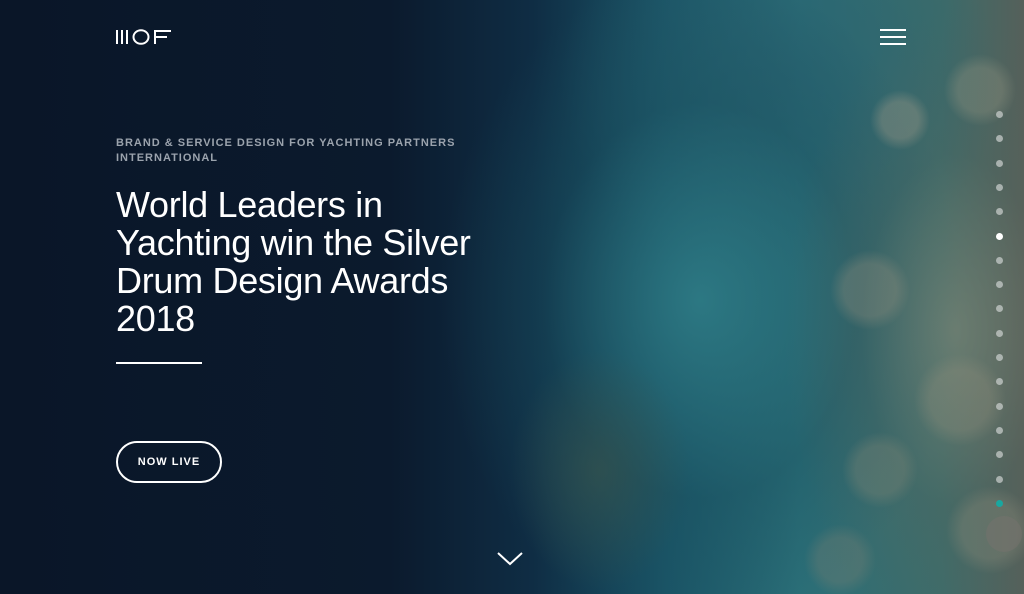 The image size is (1024, 594). What do you see at coordinates (510, 559) in the screenshot?
I see `chevron-down-icon` at bounding box center [510, 559].